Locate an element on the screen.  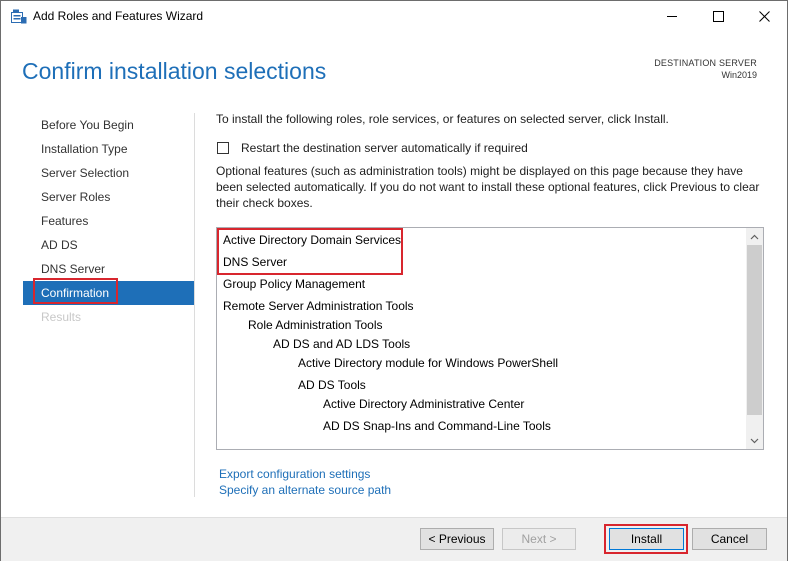
title-bar: Add Roles and Features Wizard is located at coordinates (394, 16).